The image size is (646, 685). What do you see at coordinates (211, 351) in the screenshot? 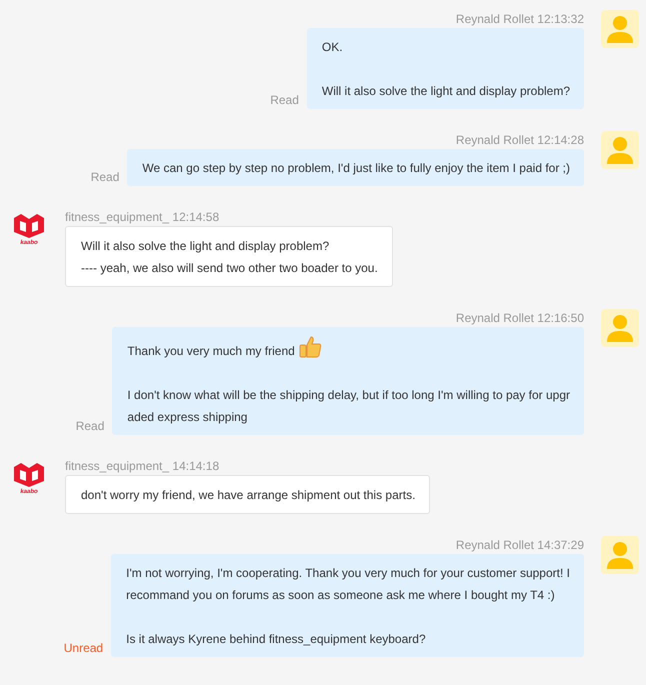
I see `message-text: Thank you very much my friend` at bounding box center [211, 351].